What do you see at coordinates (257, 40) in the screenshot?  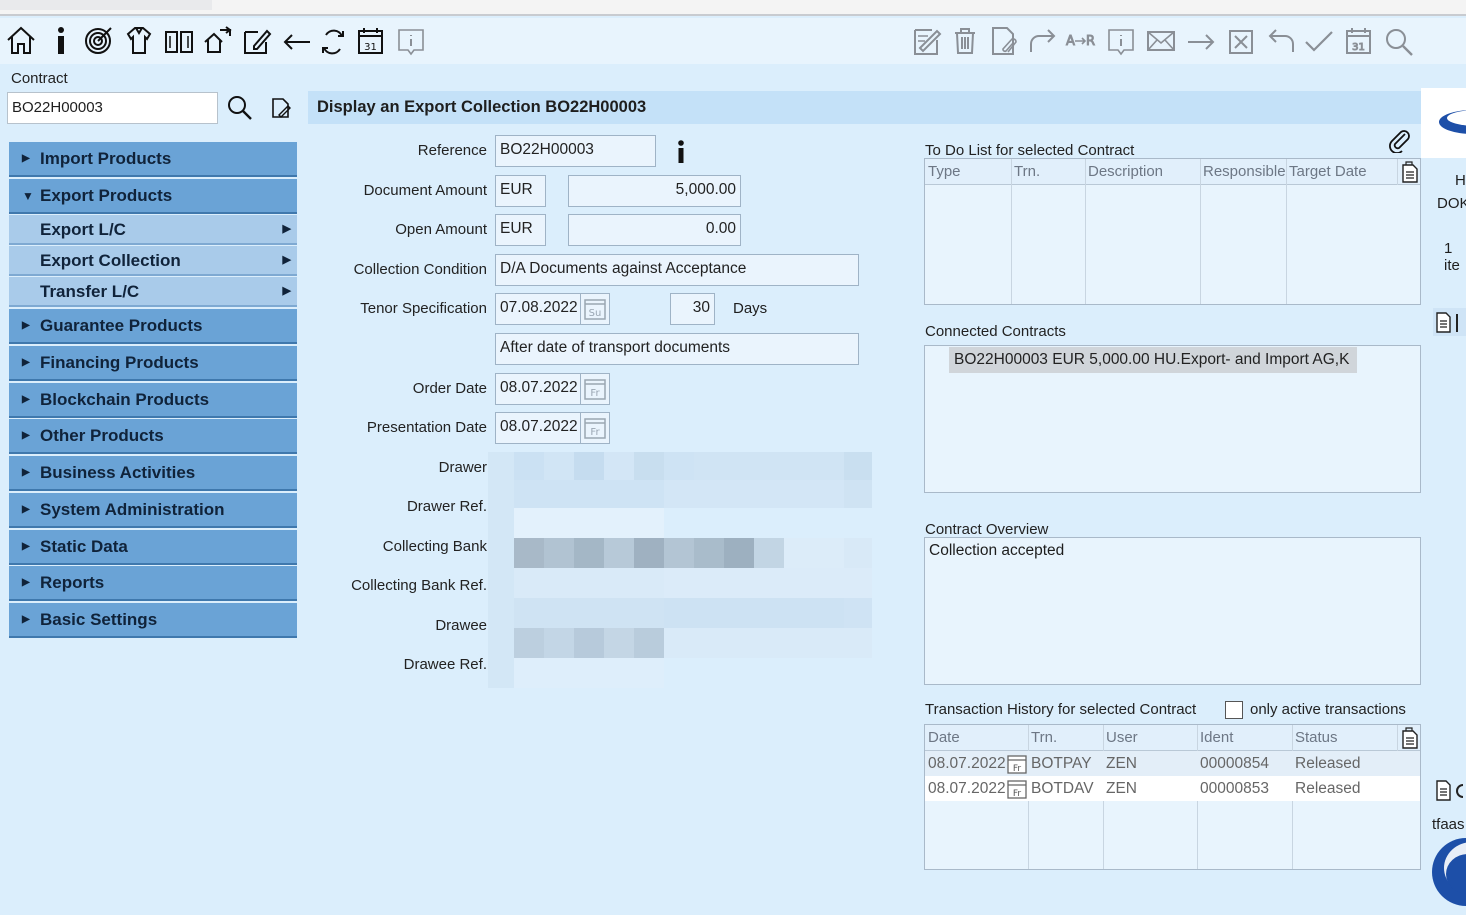 I see `edit-icon` at bounding box center [257, 40].